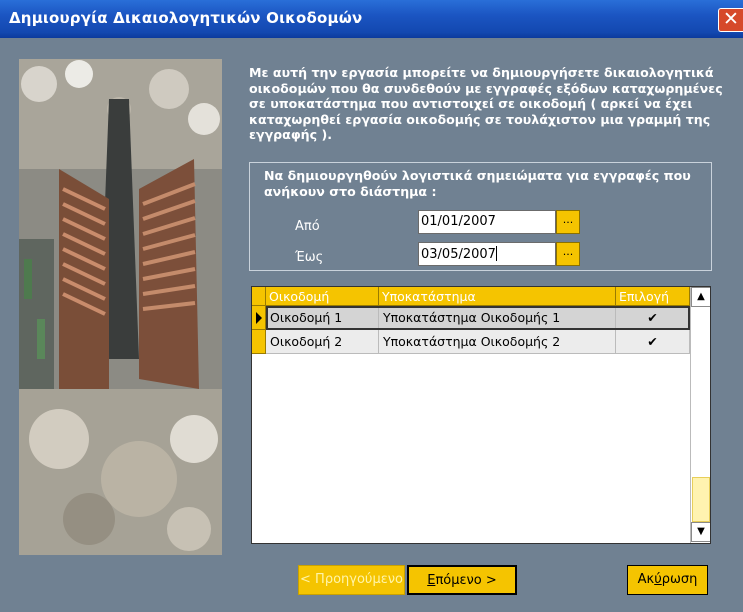  What do you see at coordinates (322, 318) in the screenshot?
I see `cell-building: Οικοδομή 1` at bounding box center [322, 318].